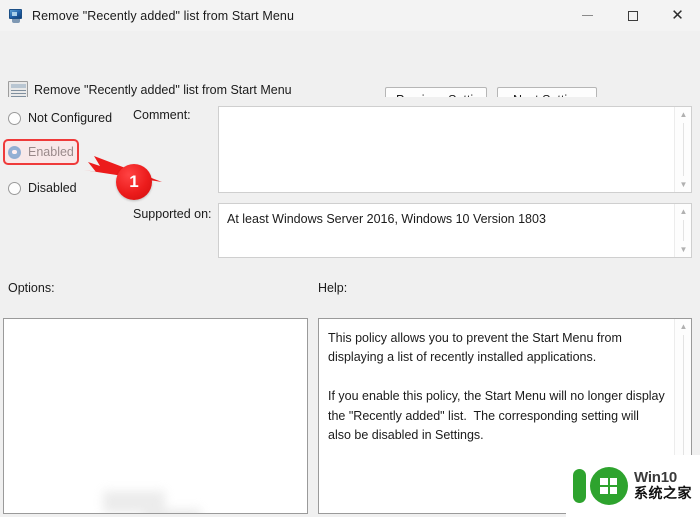 This screenshot has height=517, width=700. I want to click on maximize-icon, so click(632, 15).